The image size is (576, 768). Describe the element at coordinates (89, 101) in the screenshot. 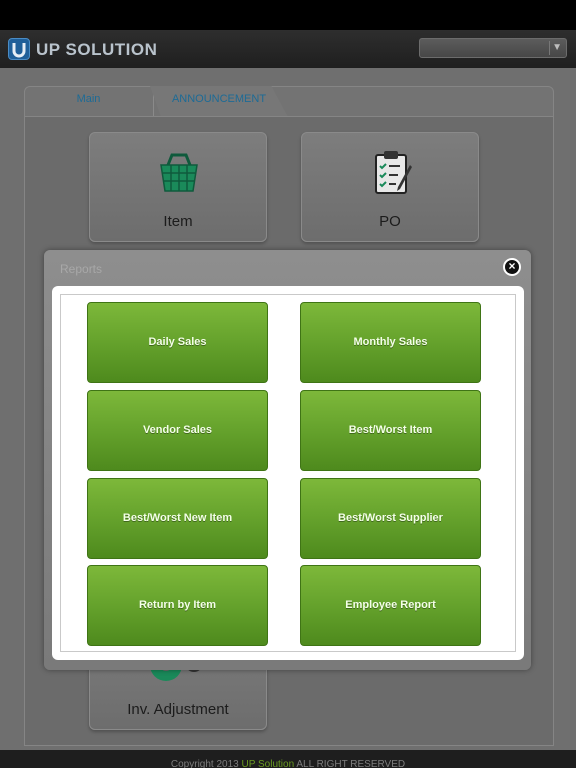

I see `tab-main: Main` at that location.